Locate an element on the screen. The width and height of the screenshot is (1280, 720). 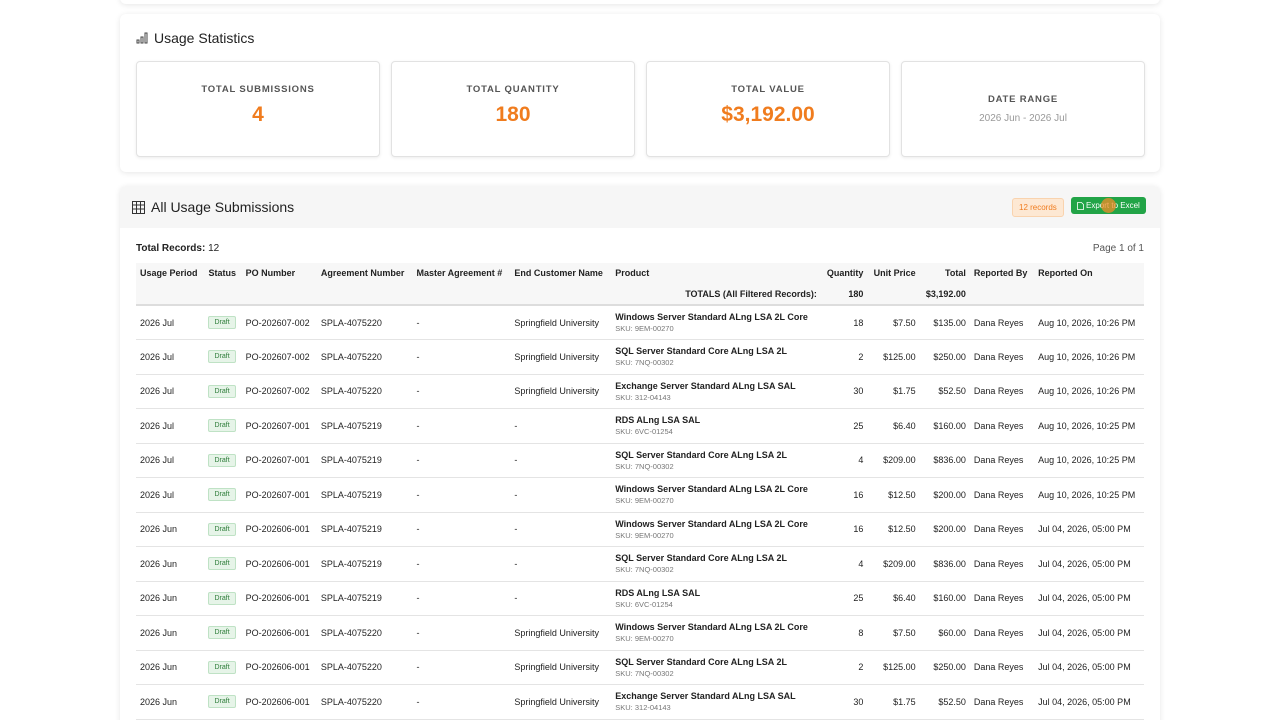
cursor-indicator is located at coordinates (1108, 205).